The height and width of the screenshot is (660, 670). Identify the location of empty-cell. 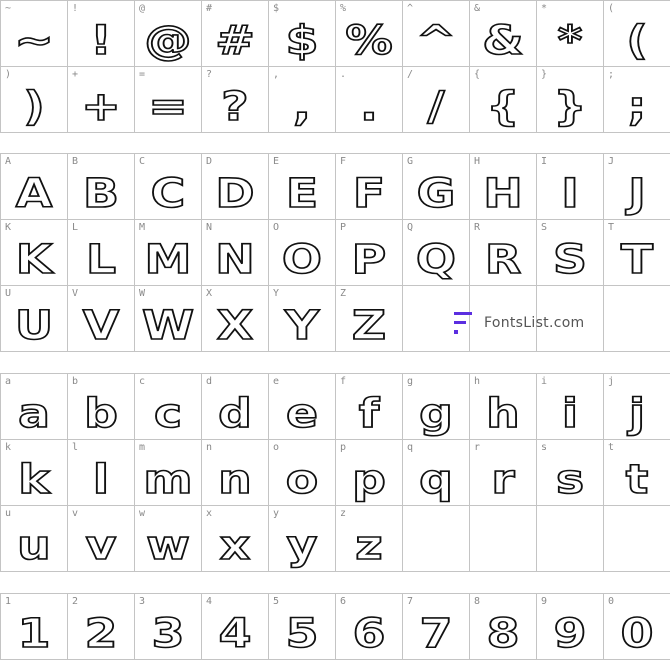
(503, 539).